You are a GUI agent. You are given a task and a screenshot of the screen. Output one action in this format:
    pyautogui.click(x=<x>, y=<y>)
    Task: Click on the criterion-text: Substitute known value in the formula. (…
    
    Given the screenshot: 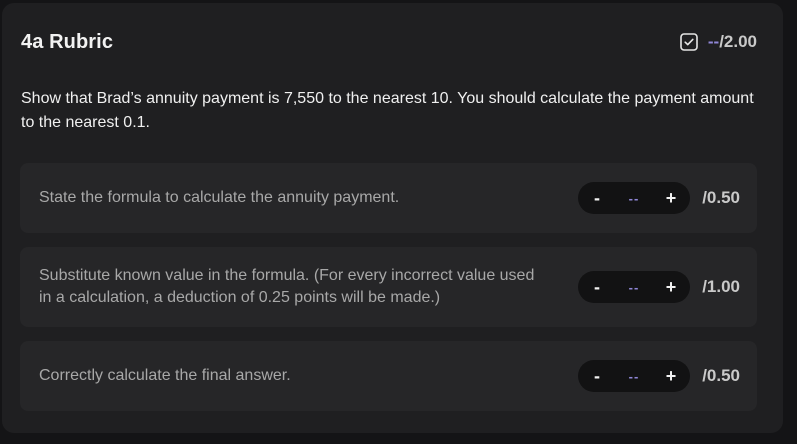 What is the action you would take?
    pyautogui.click(x=287, y=286)
    